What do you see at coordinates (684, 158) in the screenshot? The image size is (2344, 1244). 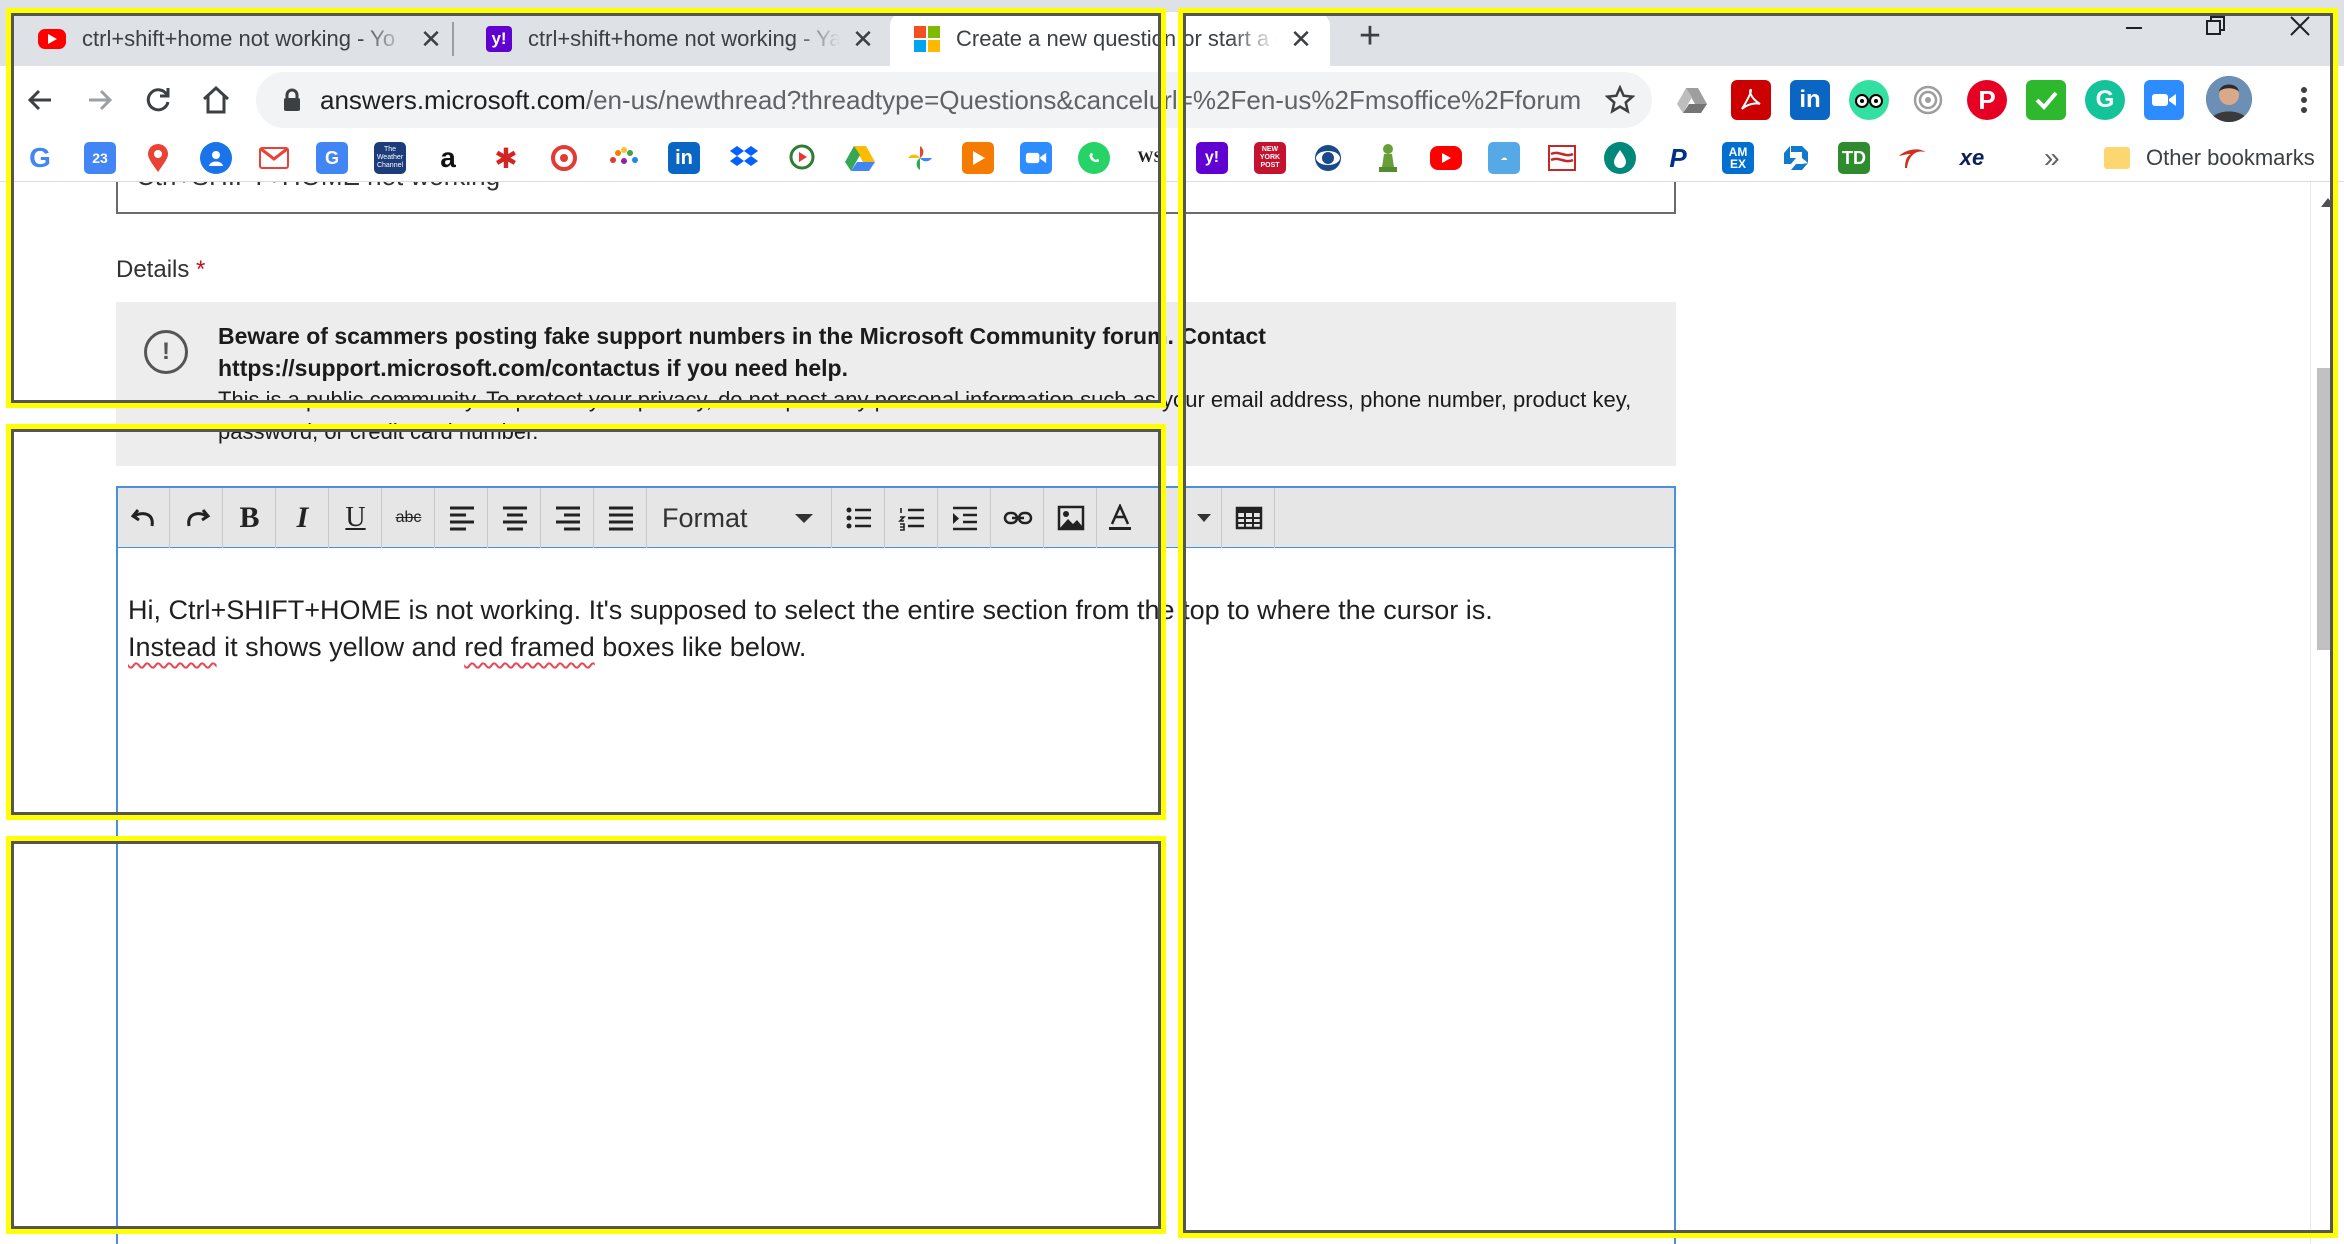 I see `linkedin-bookmark-icon: in` at bounding box center [684, 158].